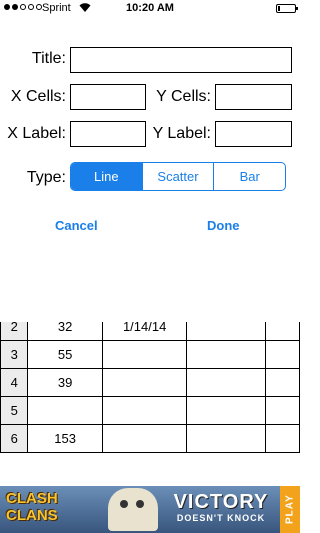 The height and width of the screenshot is (533, 320). I want to click on type-bar-segment: Bar, so click(249, 176).